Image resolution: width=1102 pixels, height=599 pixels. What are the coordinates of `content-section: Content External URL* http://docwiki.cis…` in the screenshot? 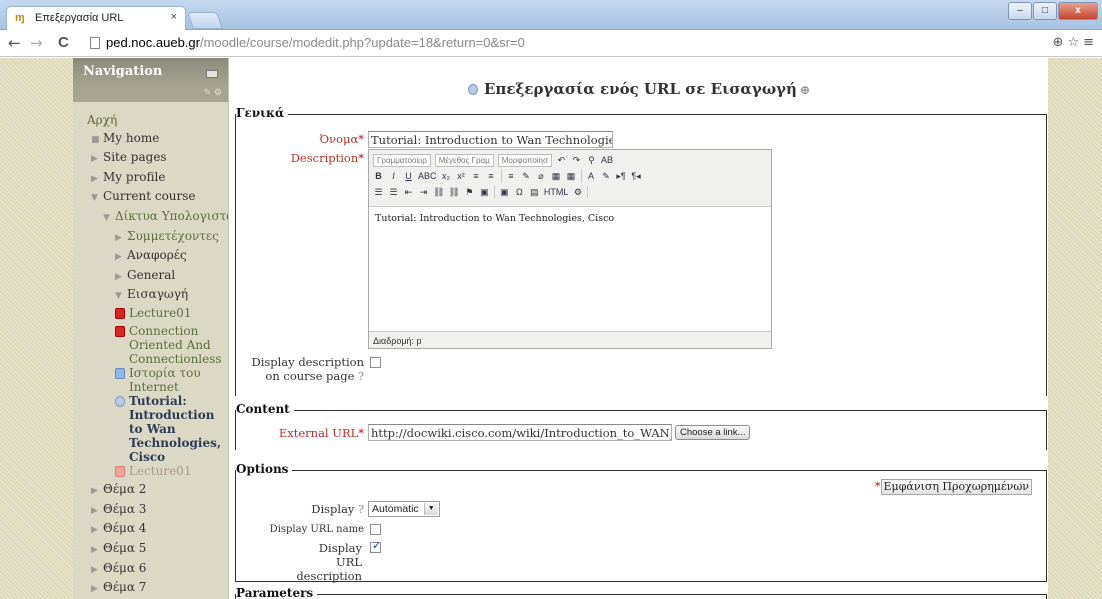 It's located at (641, 426).